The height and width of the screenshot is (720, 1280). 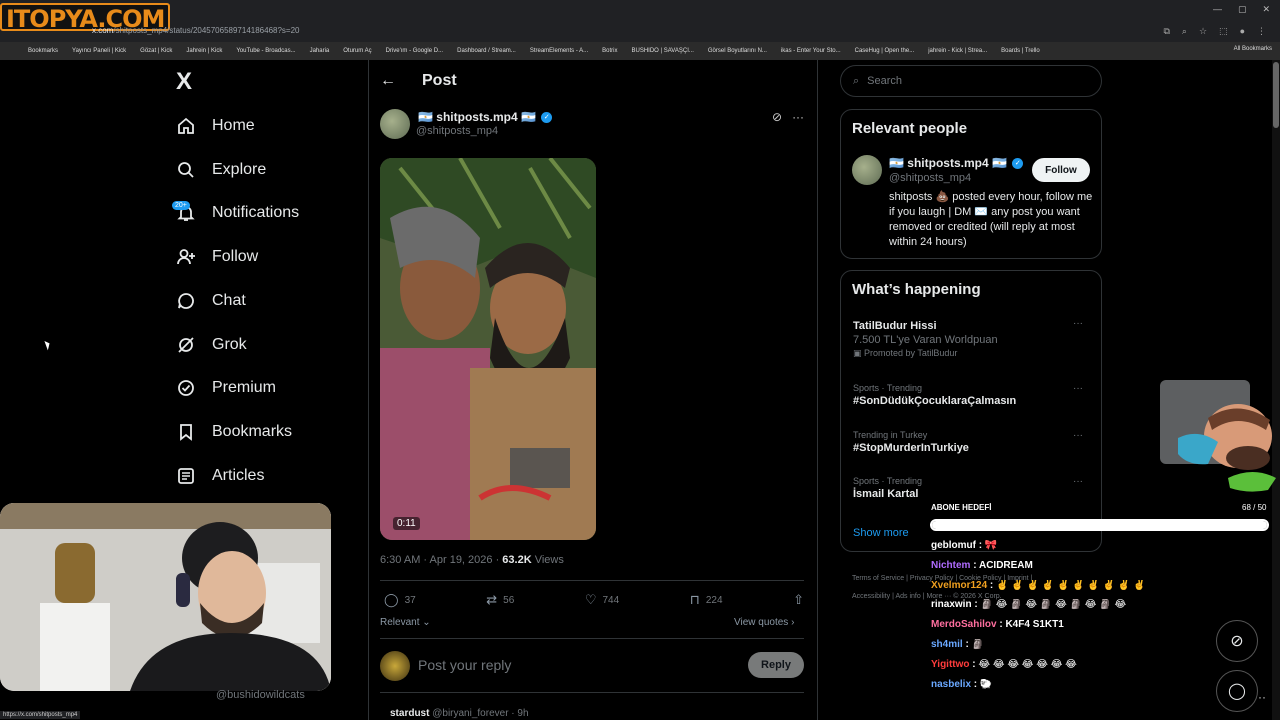 I want to click on bookmark-item: Botrix, so click(x=609, y=51).